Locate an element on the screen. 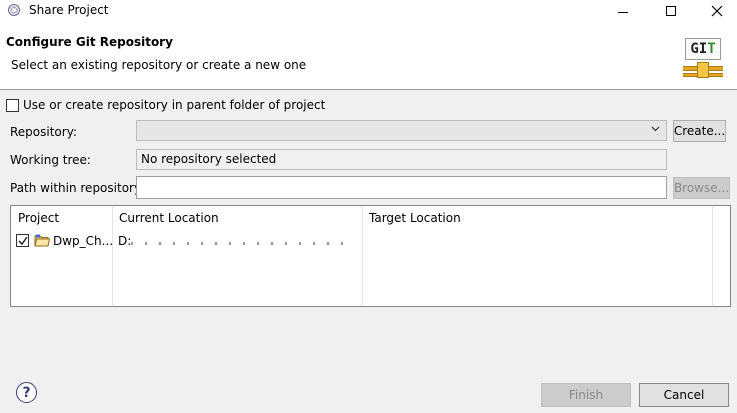 This screenshot has width=737, height=413. maximize-icon is located at coordinates (671, 11).